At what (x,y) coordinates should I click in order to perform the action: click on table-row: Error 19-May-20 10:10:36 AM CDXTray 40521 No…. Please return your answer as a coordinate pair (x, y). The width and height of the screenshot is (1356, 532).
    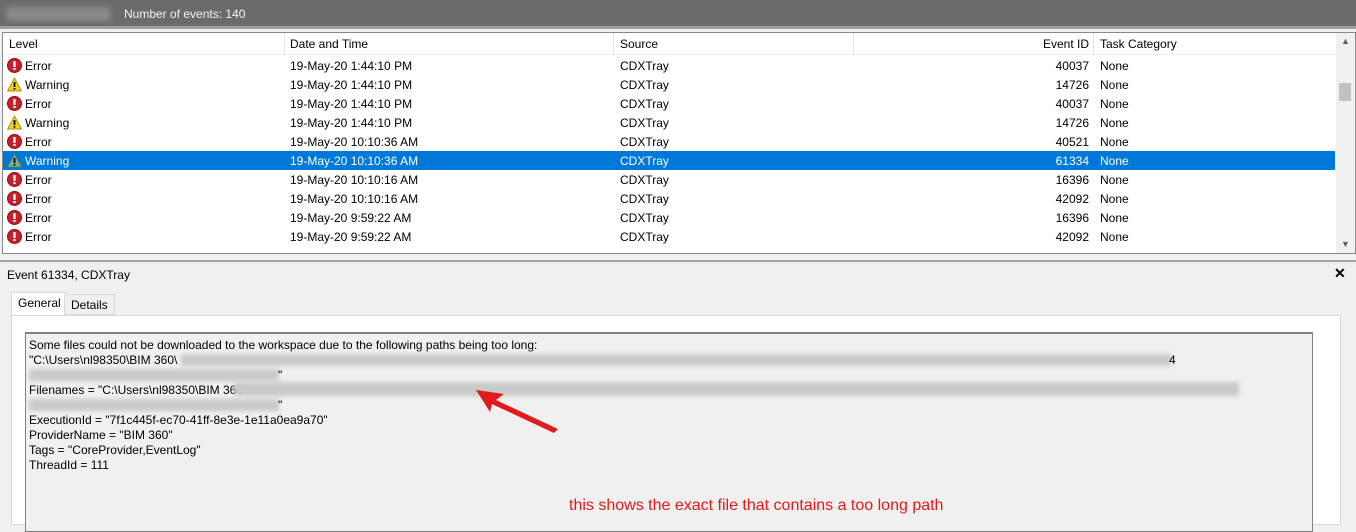
    Looking at the image, I should click on (669, 141).